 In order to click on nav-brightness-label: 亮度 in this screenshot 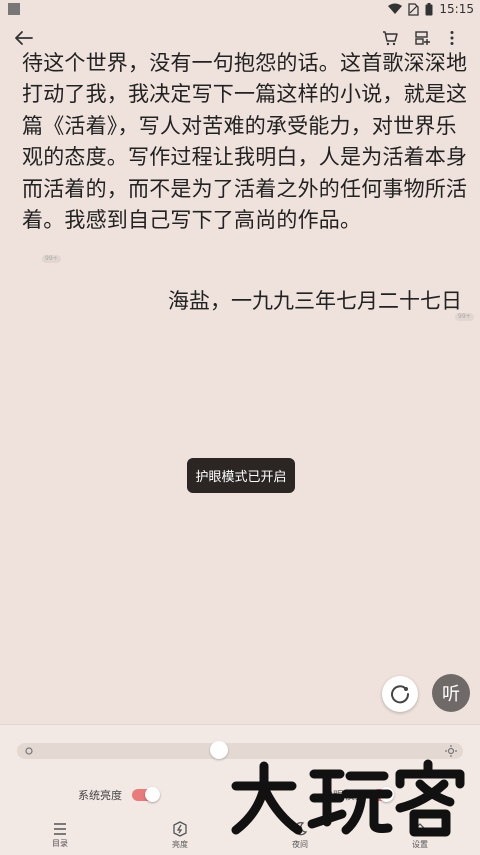, I will do `click(180, 844)`.